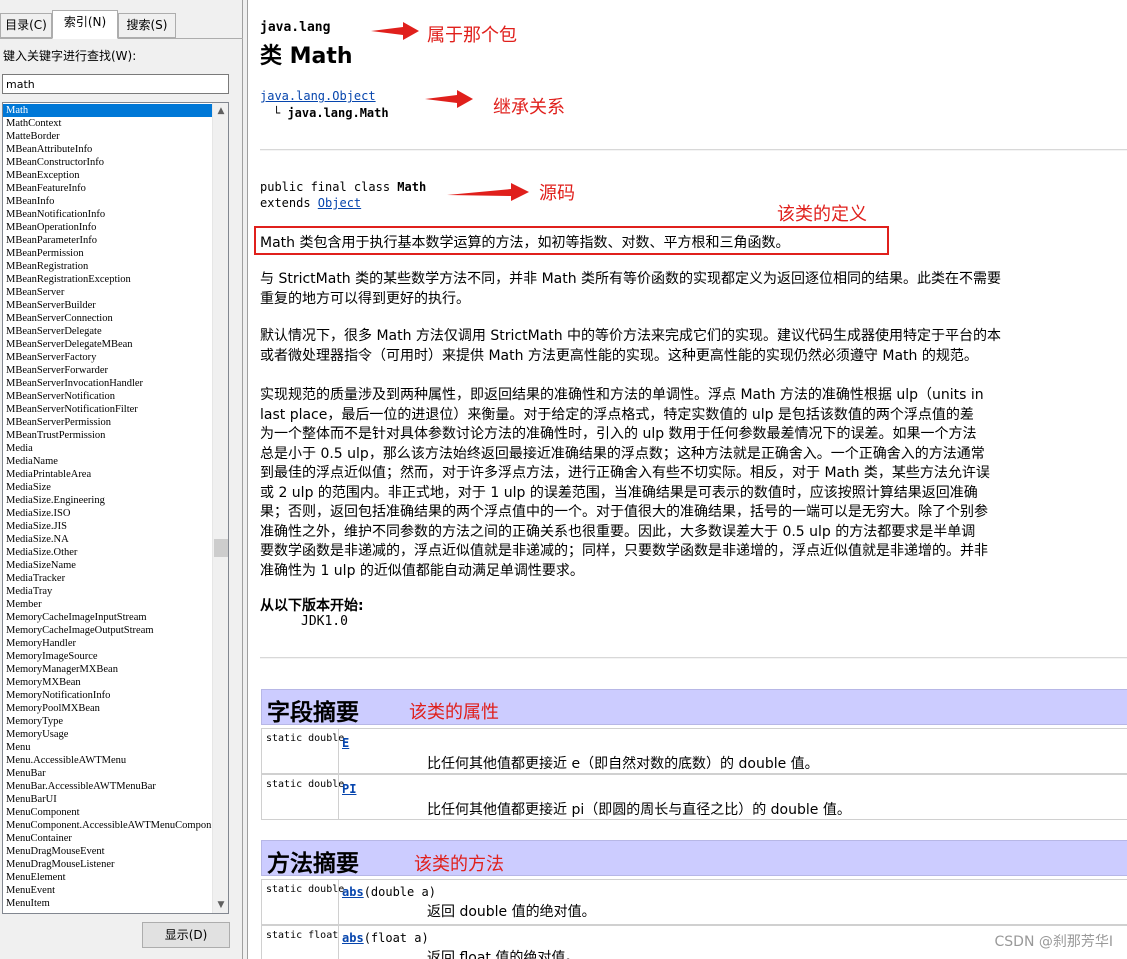 This screenshot has width=1127, height=959. What do you see at coordinates (108, 682) in the screenshot?
I see `list-item: MemoryMXBean` at bounding box center [108, 682].